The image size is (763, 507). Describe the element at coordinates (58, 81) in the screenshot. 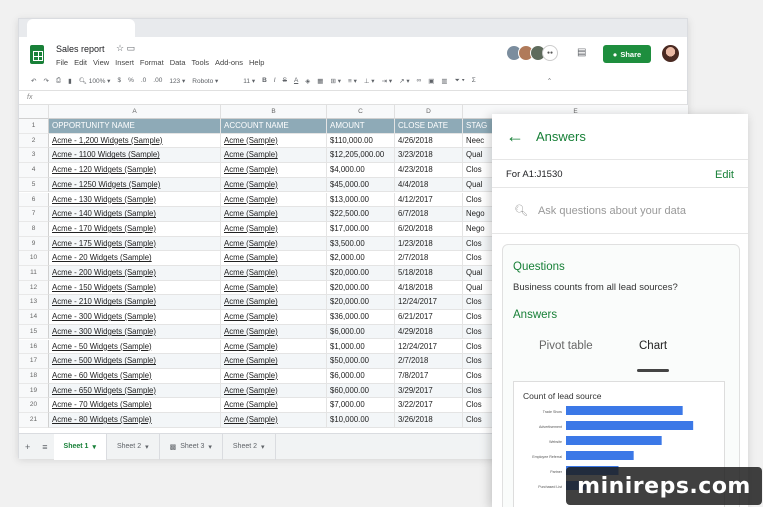

I see `print-icon: ⎙` at that location.